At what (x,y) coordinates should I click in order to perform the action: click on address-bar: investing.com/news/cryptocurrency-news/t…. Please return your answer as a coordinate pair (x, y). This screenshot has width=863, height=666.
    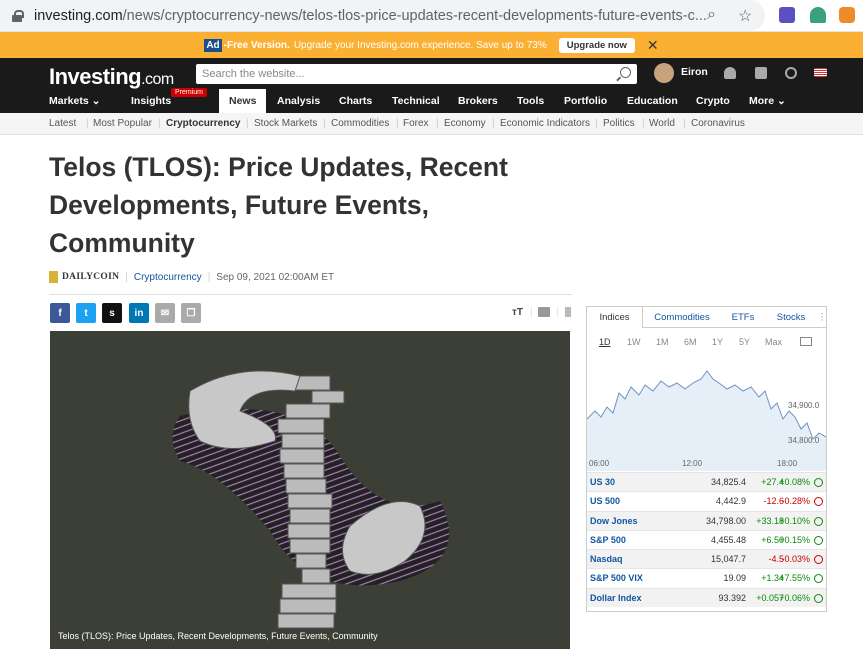
    Looking at the image, I should click on (382, 15).